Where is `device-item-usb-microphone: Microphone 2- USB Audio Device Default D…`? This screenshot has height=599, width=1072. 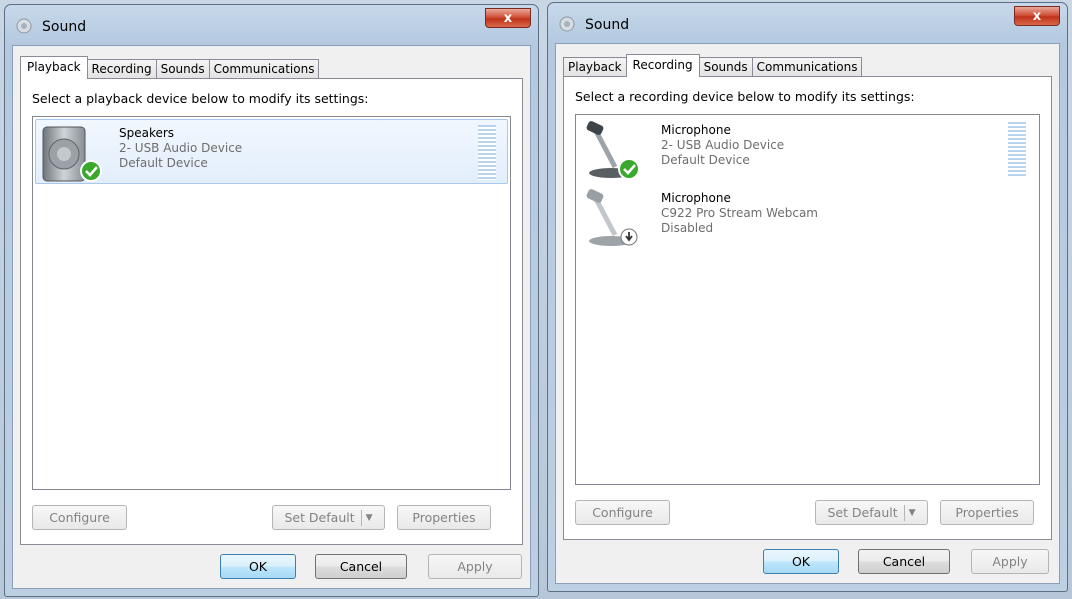 device-item-usb-microphone: Microphone 2- USB Audio Device Default D… is located at coordinates (807, 149).